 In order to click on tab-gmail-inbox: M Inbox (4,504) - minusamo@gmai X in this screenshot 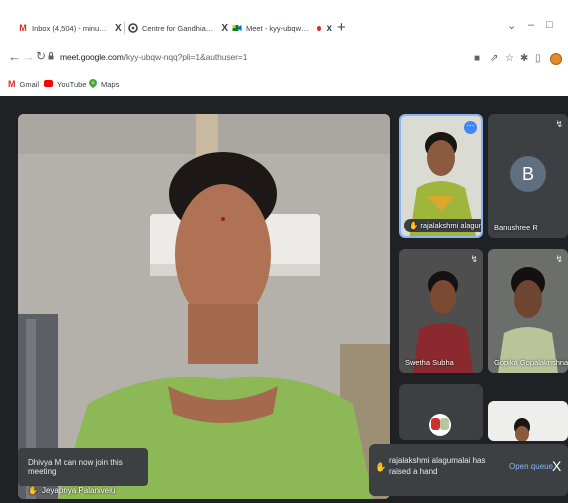, I will do `click(72, 28)`.